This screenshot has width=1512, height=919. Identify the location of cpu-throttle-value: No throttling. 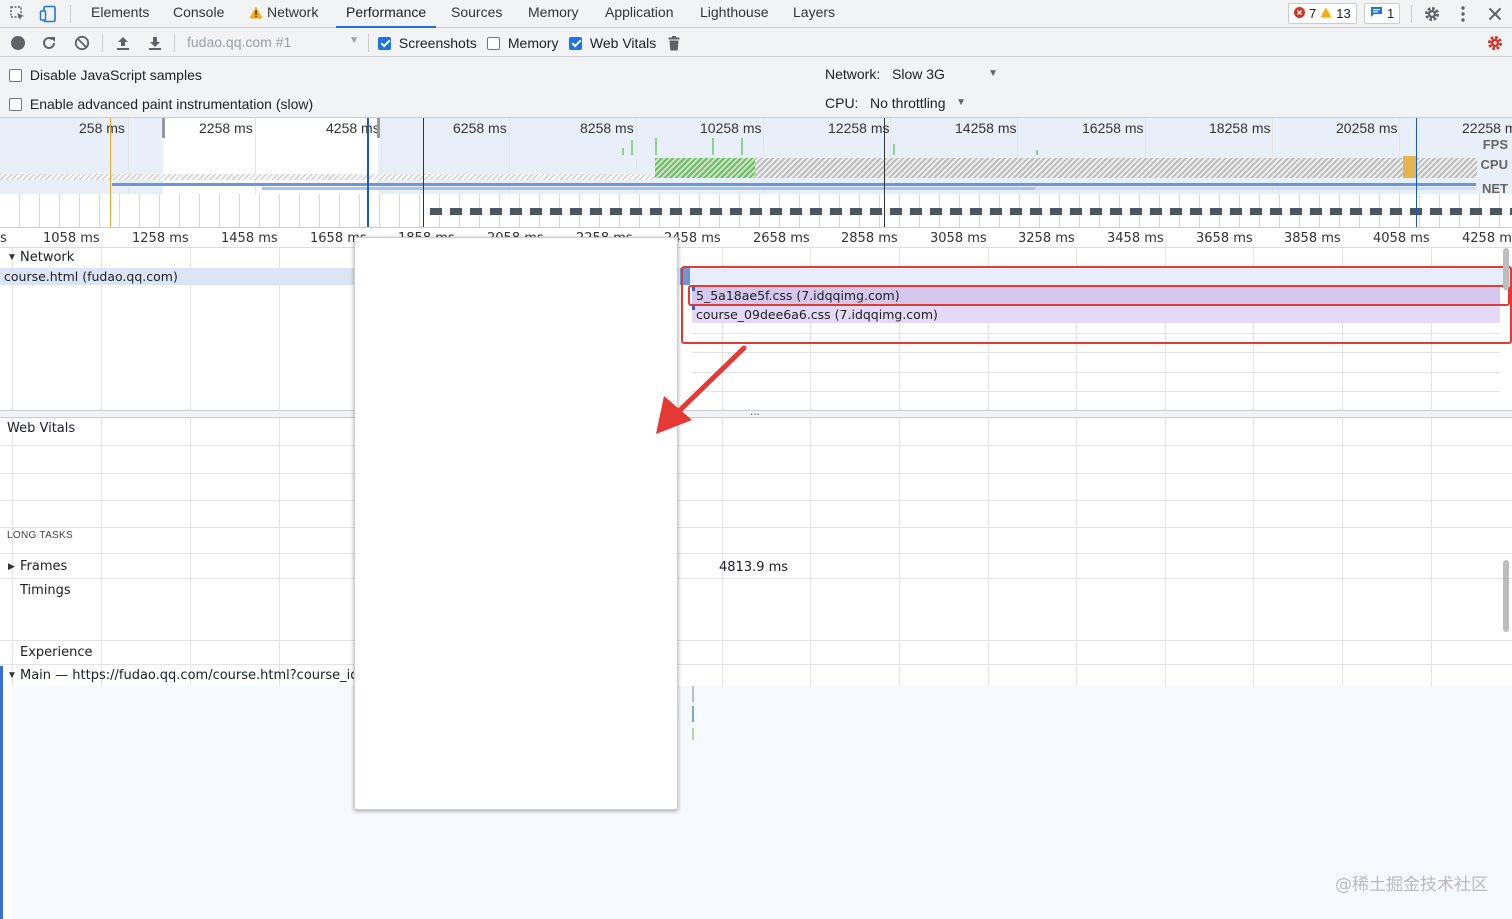
(908, 103).